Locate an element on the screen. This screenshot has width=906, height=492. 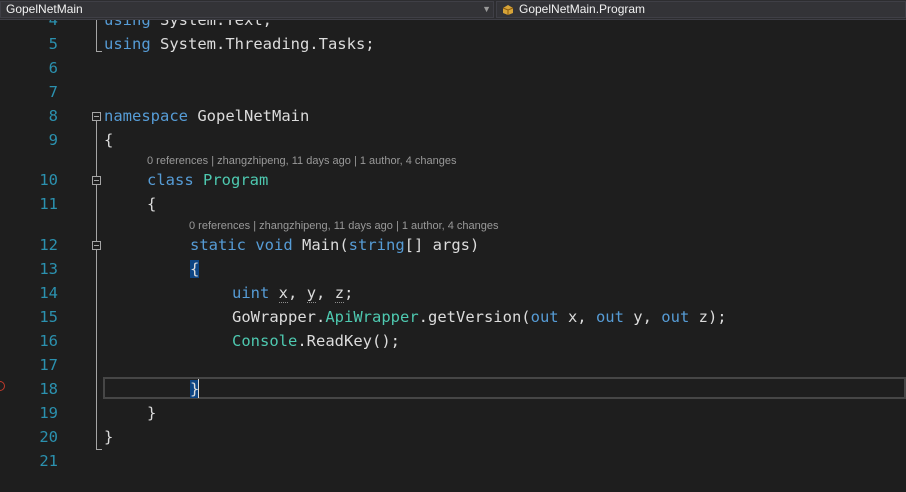
type-name: Console is located at coordinates (265, 341).